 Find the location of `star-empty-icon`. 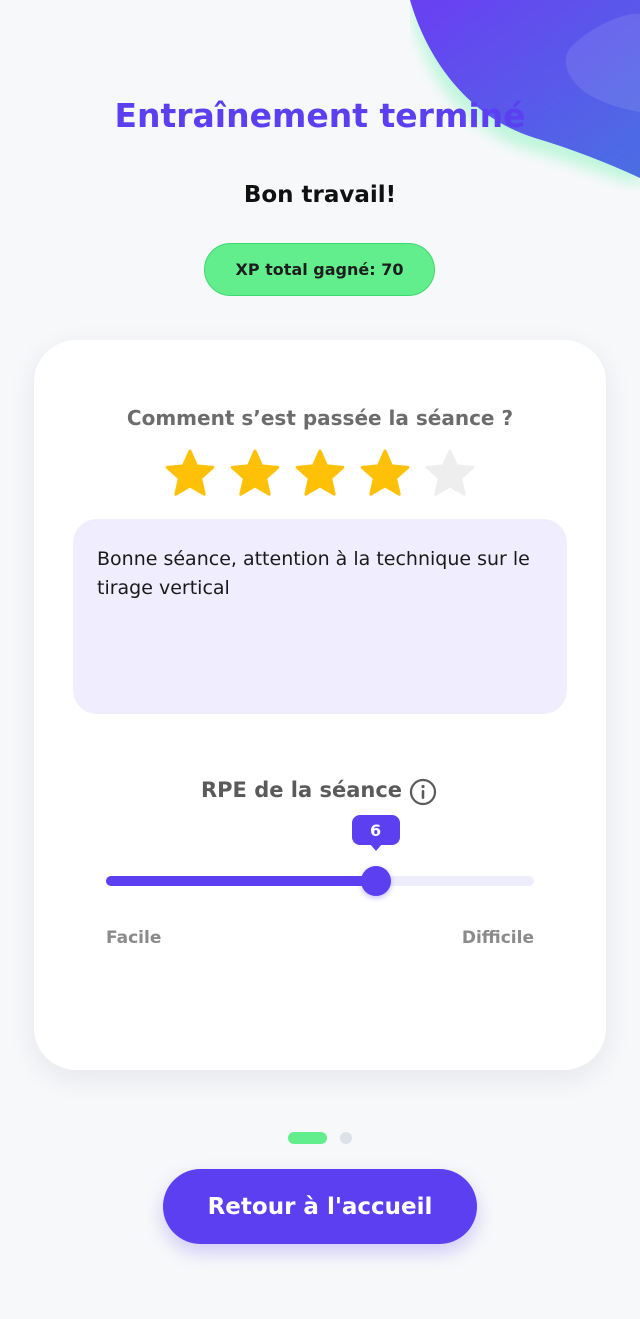

star-empty-icon is located at coordinates (450, 474).